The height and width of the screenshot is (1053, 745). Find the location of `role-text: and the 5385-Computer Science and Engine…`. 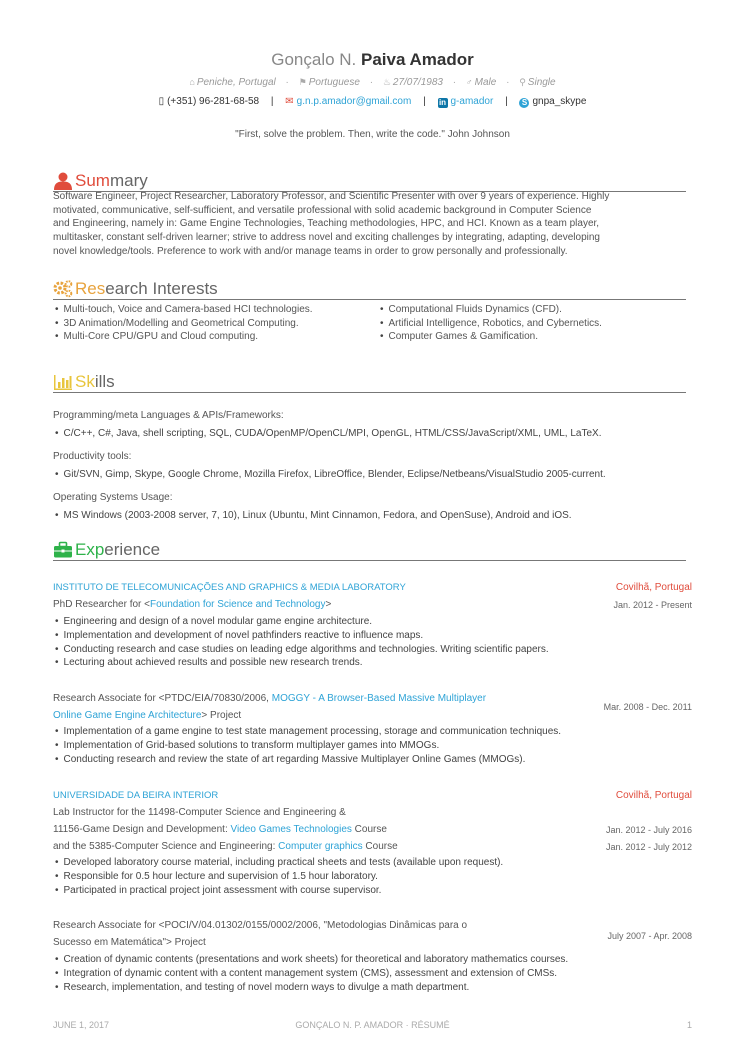

role-text: and the 5385-Computer Science and Engine… is located at coordinates (166, 846).